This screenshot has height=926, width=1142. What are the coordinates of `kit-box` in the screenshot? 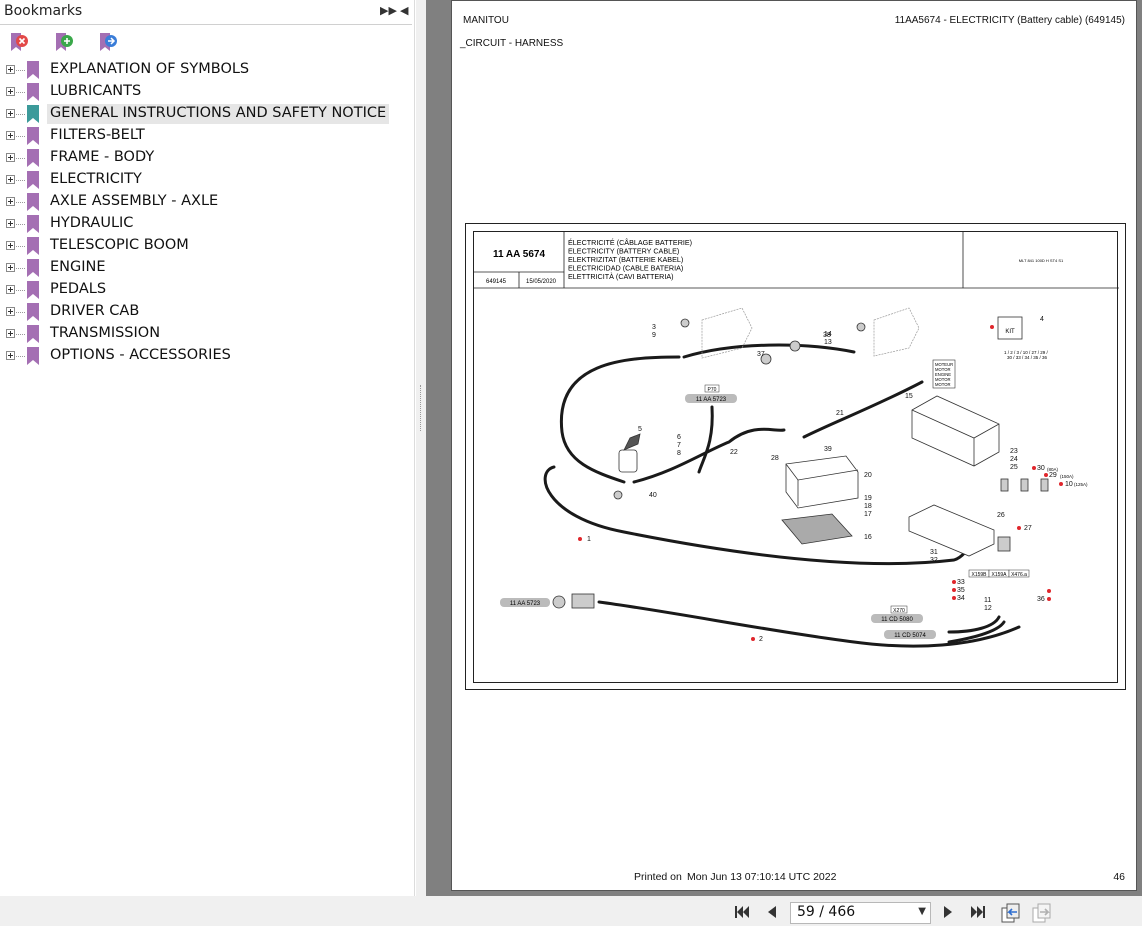 It's located at (1010, 328).